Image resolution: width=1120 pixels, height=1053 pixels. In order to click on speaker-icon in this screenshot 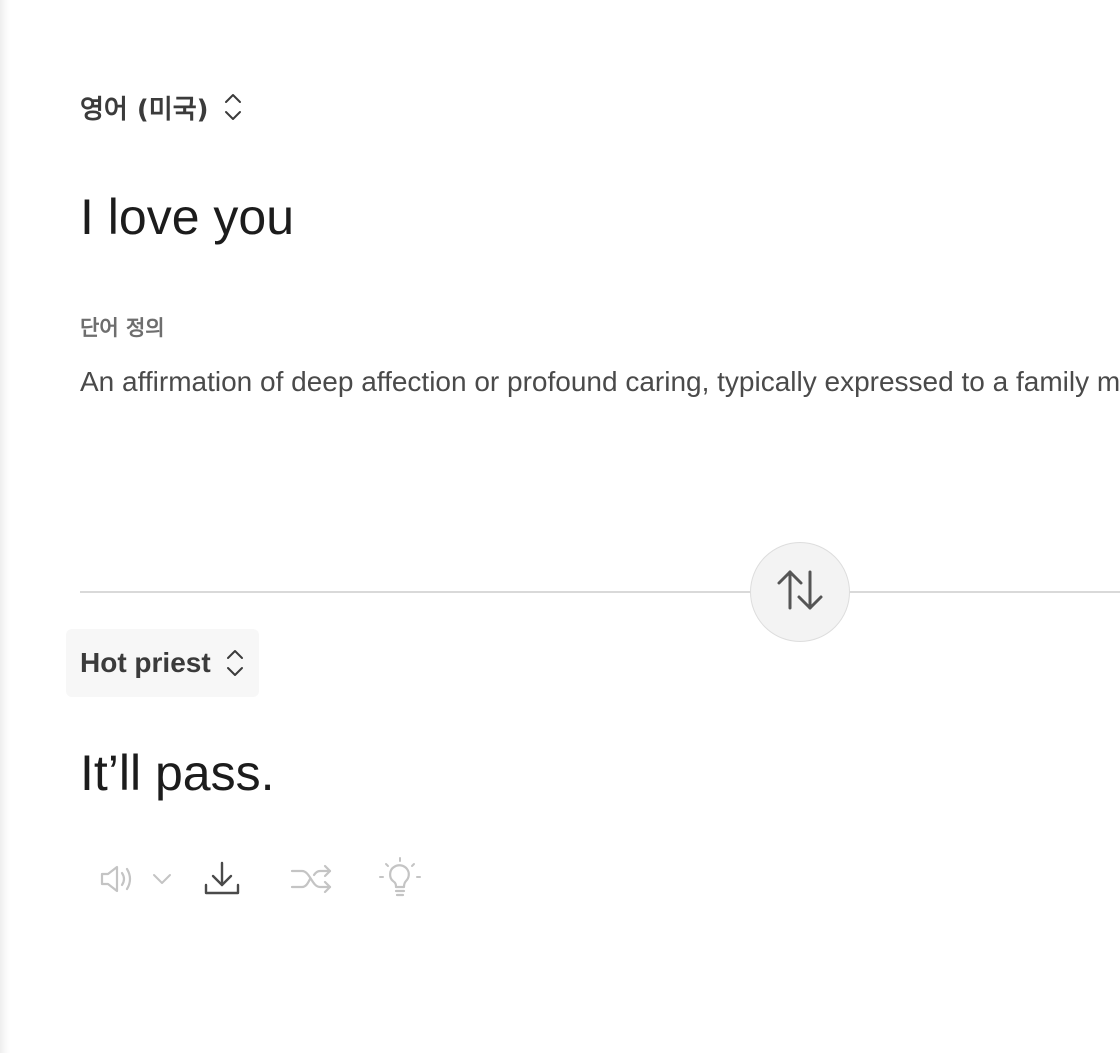, I will do `click(116, 879)`.